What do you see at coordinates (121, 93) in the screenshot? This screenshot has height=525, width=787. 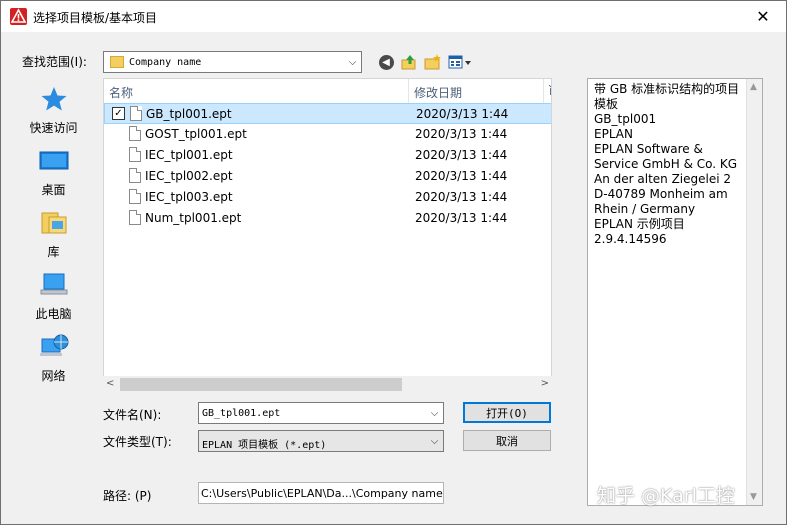 I see `column-header-name-label: 名称` at bounding box center [121, 93].